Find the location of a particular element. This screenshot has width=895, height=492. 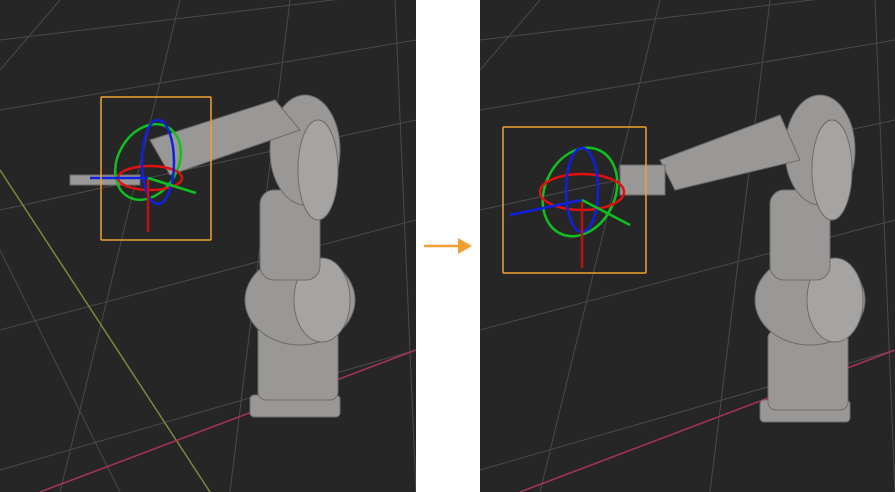

selection-box is located at coordinates (156, 168).